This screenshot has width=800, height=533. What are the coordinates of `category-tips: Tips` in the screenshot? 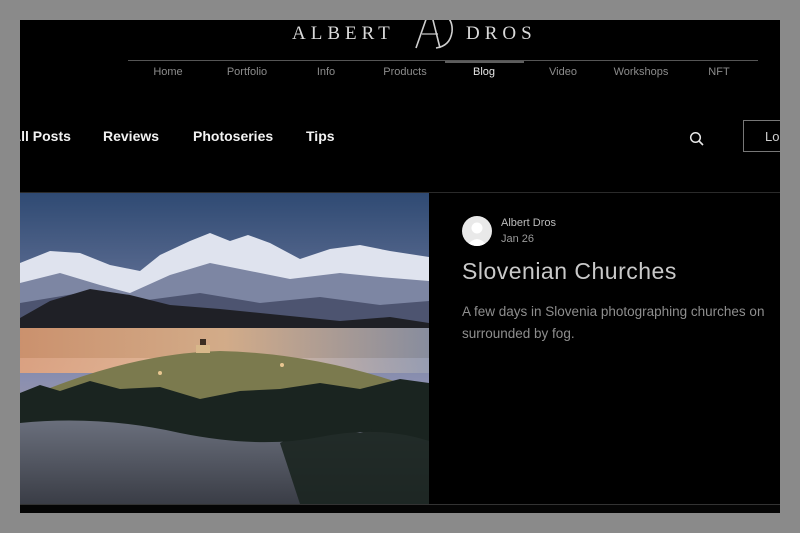 It's located at (320, 136).